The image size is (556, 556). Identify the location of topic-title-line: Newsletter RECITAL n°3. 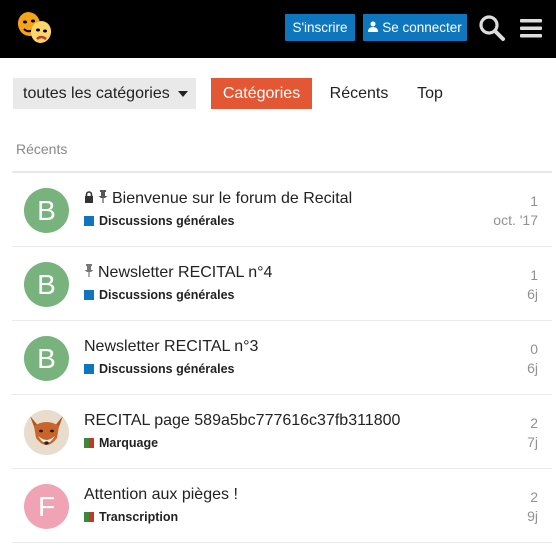
(171, 347).